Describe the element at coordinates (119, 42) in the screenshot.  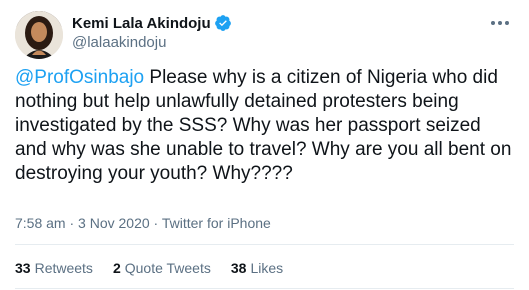
I see `author-handle: @lalaakindoju` at that location.